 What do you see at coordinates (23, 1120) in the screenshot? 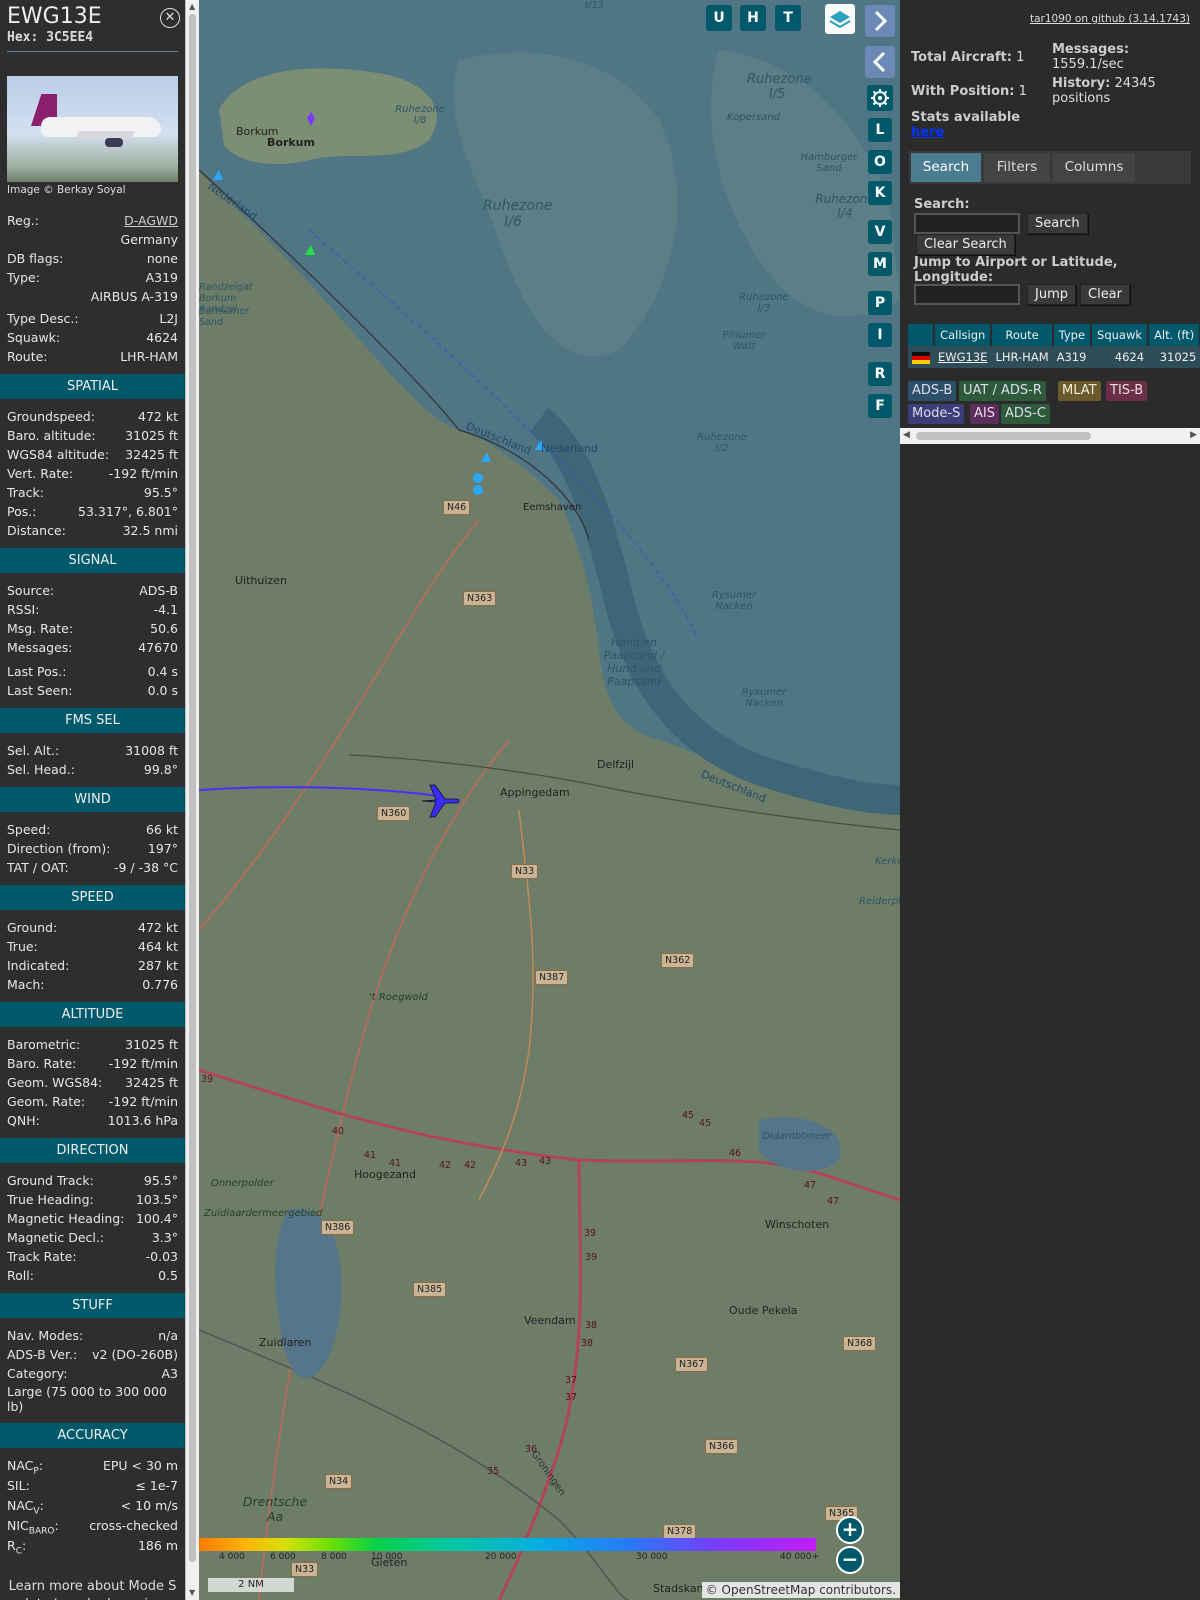
I see `info-label: QNH:` at bounding box center [23, 1120].